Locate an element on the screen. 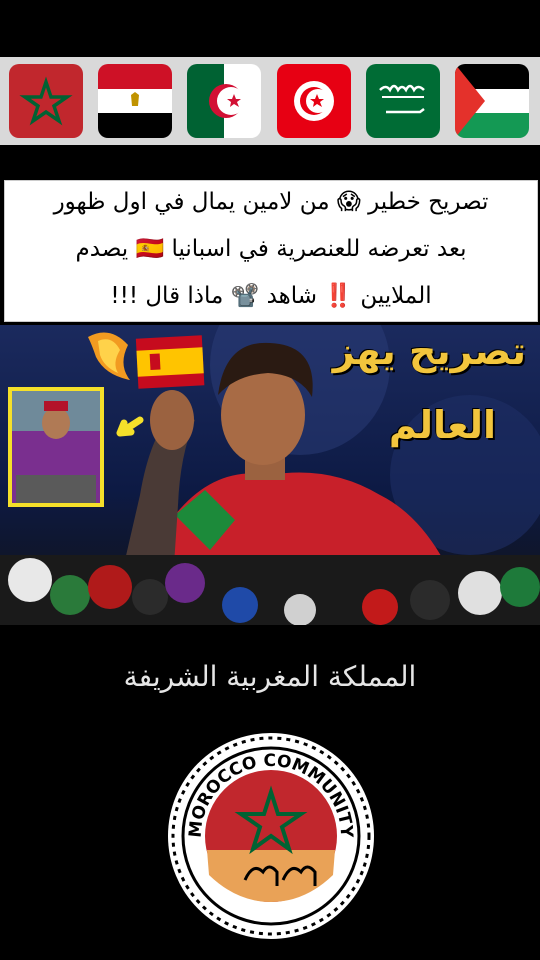 Image resolution: width=540 pixels, height=960 pixels. kingdom-title: المملكة المغربية الشريفة is located at coordinates (270, 676).